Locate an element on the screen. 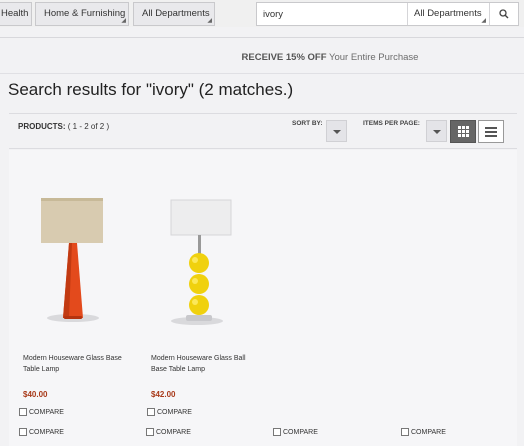 The width and height of the screenshot is (524, 446). search-input is located at coordinates (332, 14).